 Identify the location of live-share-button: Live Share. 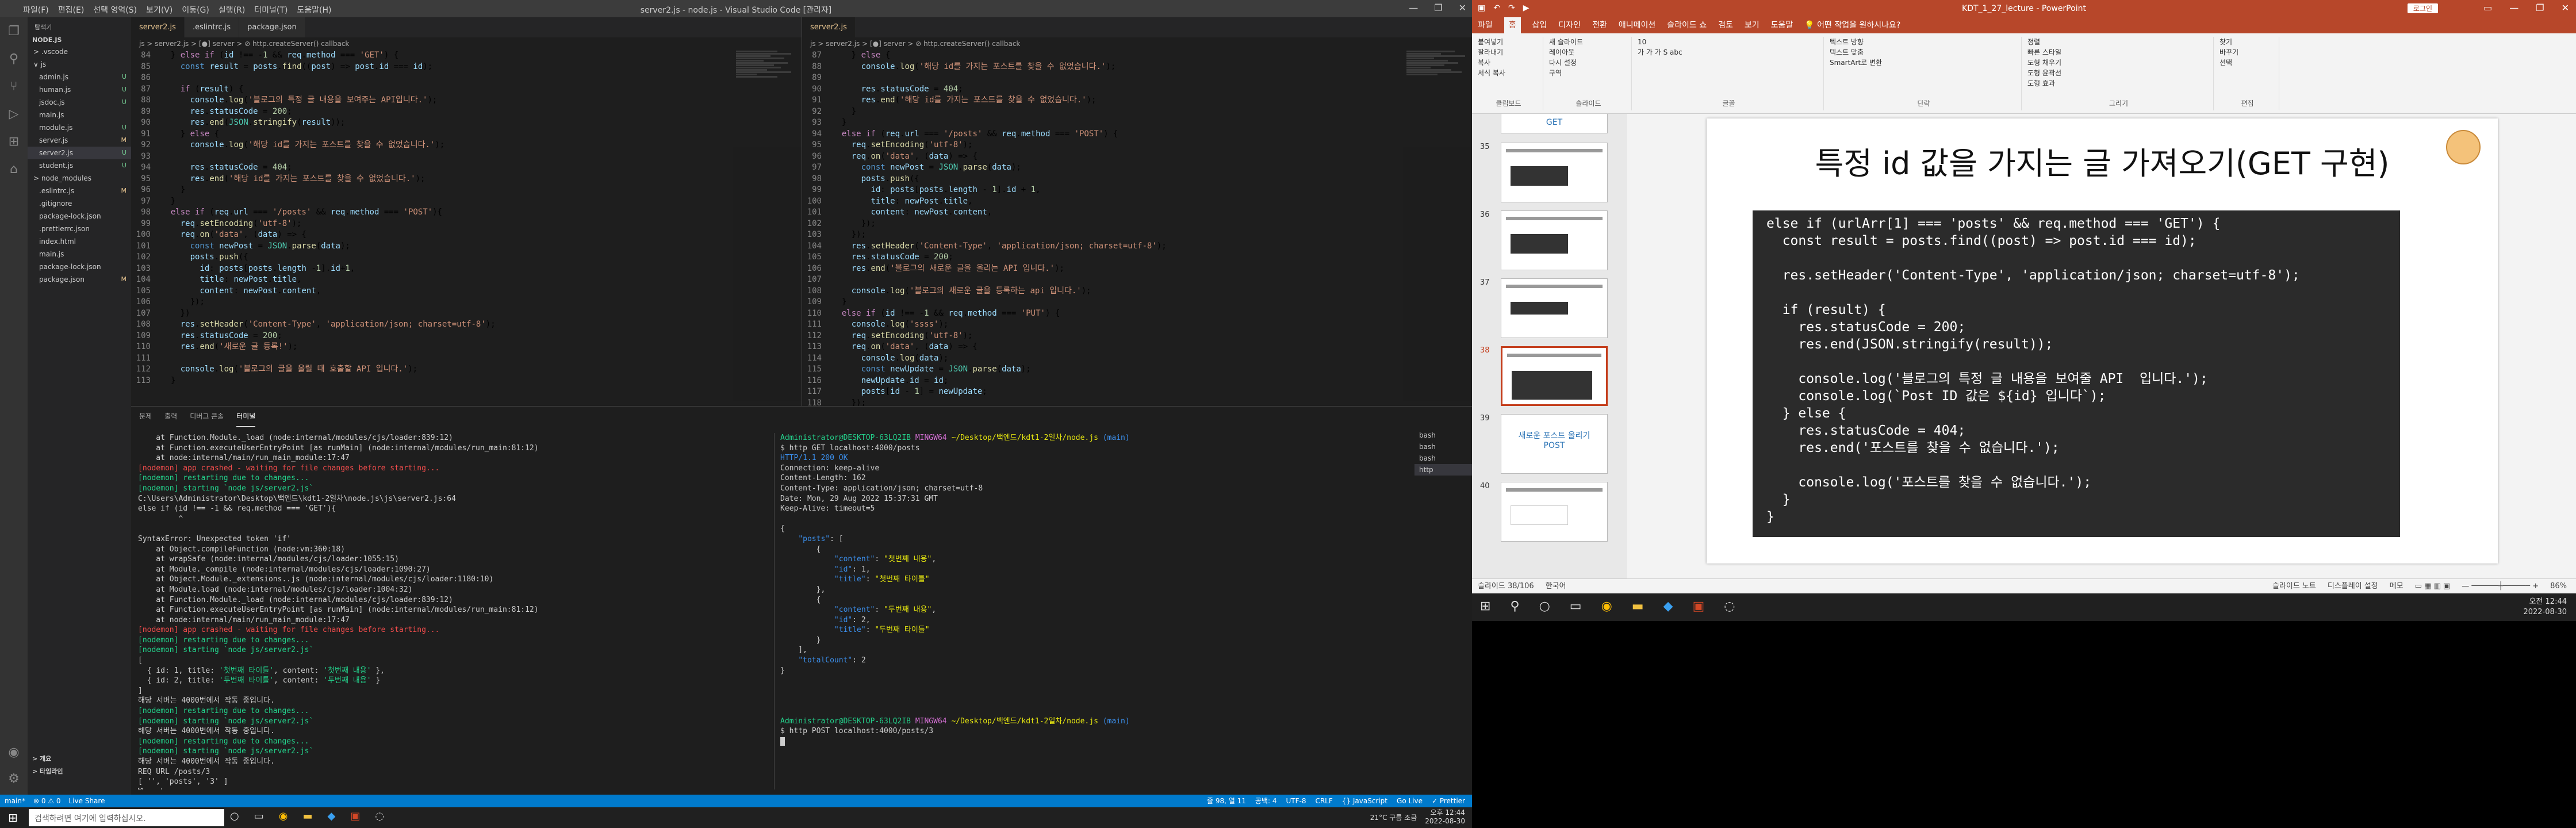
(87, 801).